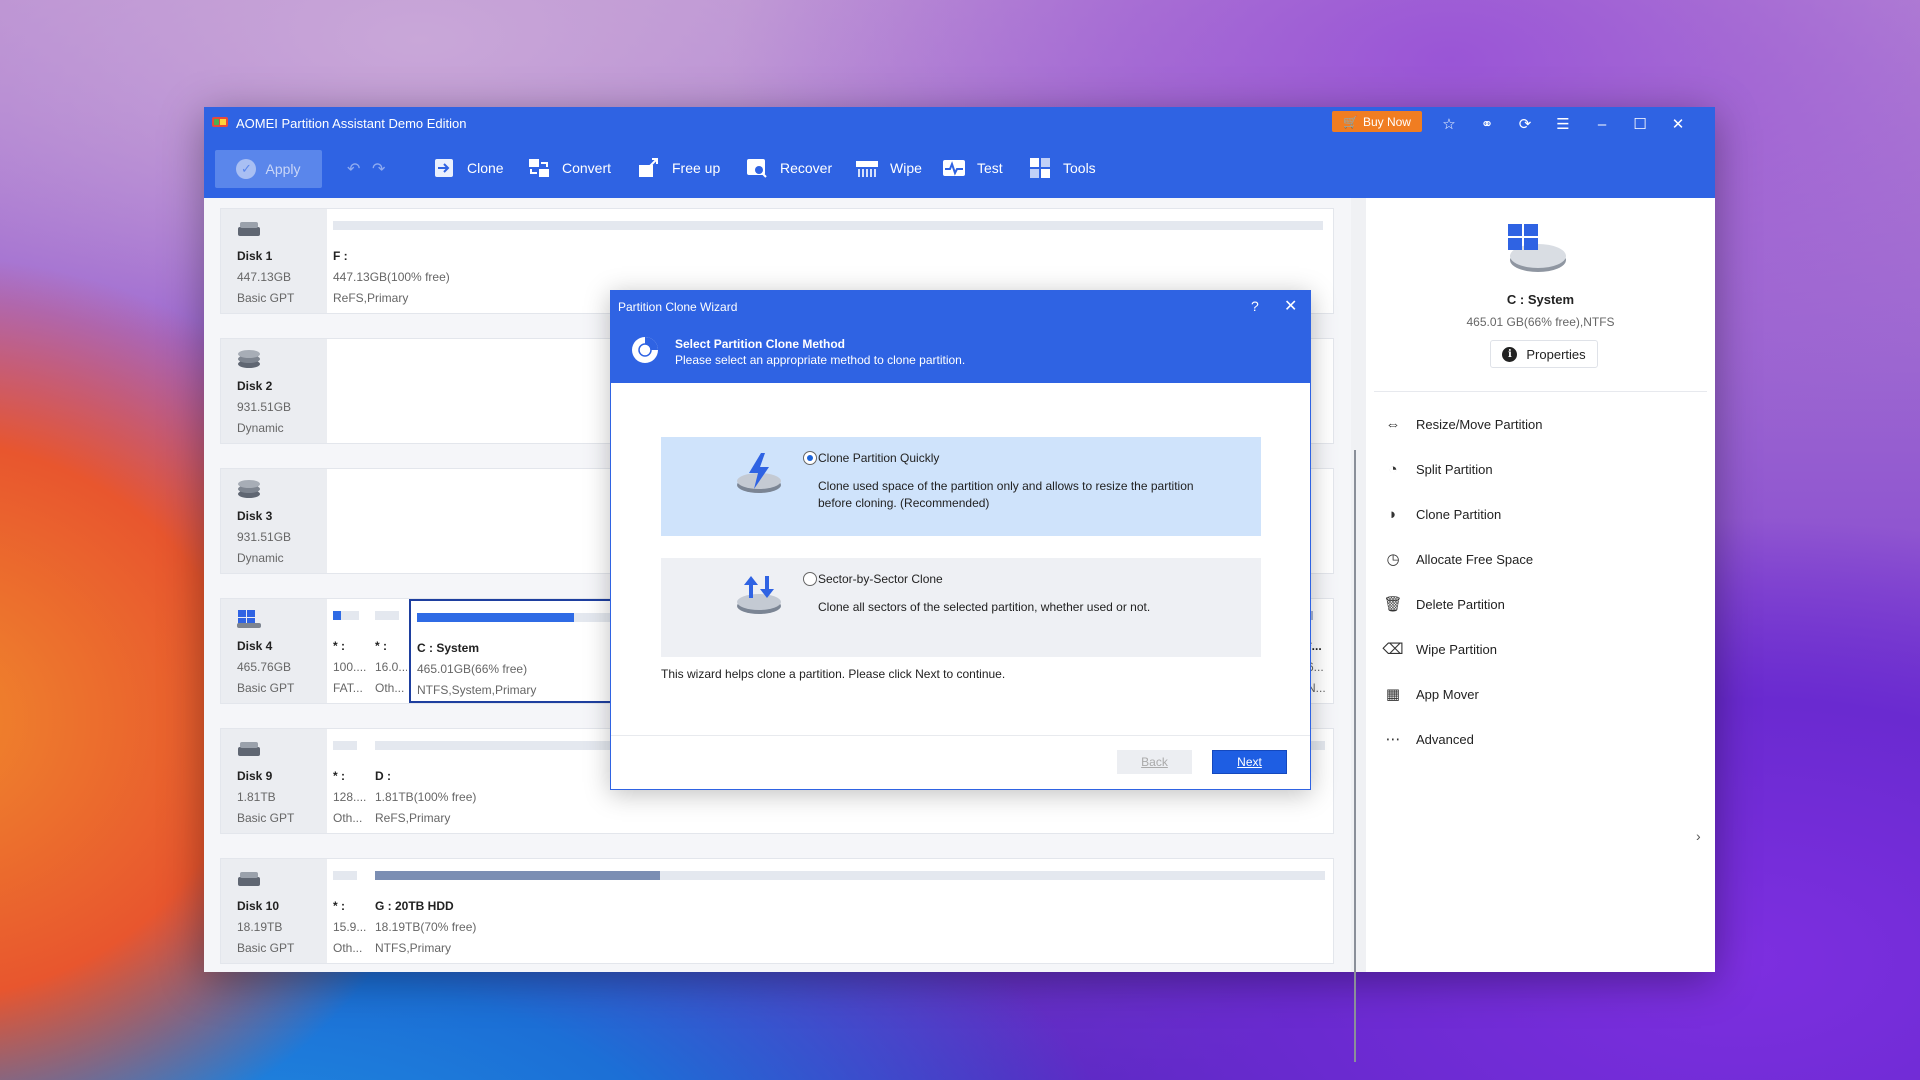  Describe the element at coordinates (1456, 649) in the screenshot. I see `op-label: Wipe Partition` at that location.